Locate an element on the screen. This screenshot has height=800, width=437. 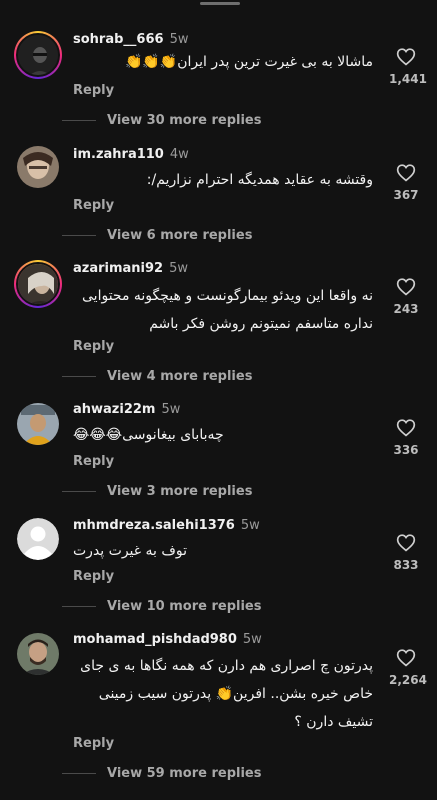
default-avatar-icon is located at coordinates (38, 539).